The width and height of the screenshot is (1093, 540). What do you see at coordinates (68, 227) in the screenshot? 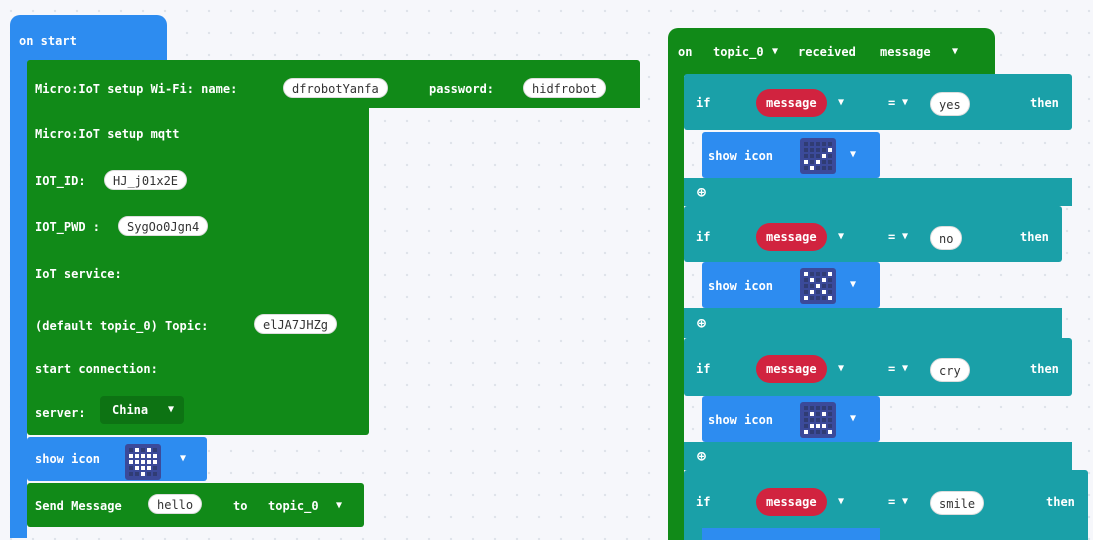
I see `iot-pwd-label: IOT_PWD :` at bounding box center [68, 227].